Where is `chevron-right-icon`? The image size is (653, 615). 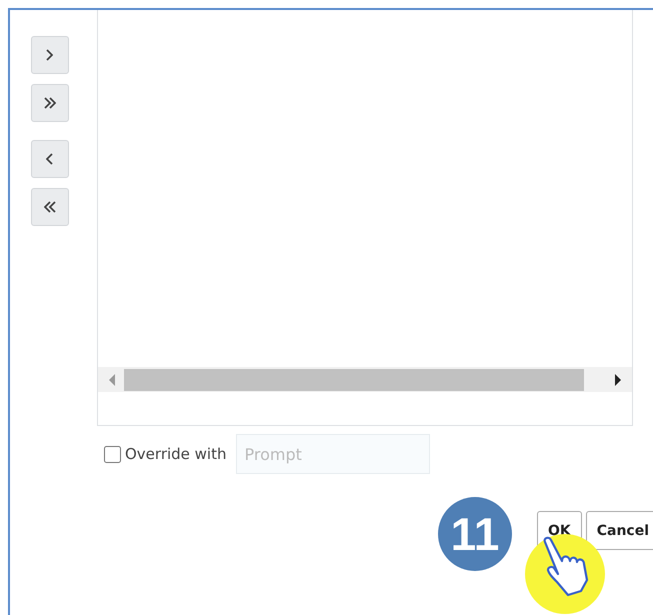
chevron-right-icon is located at coordinates (49, 55).